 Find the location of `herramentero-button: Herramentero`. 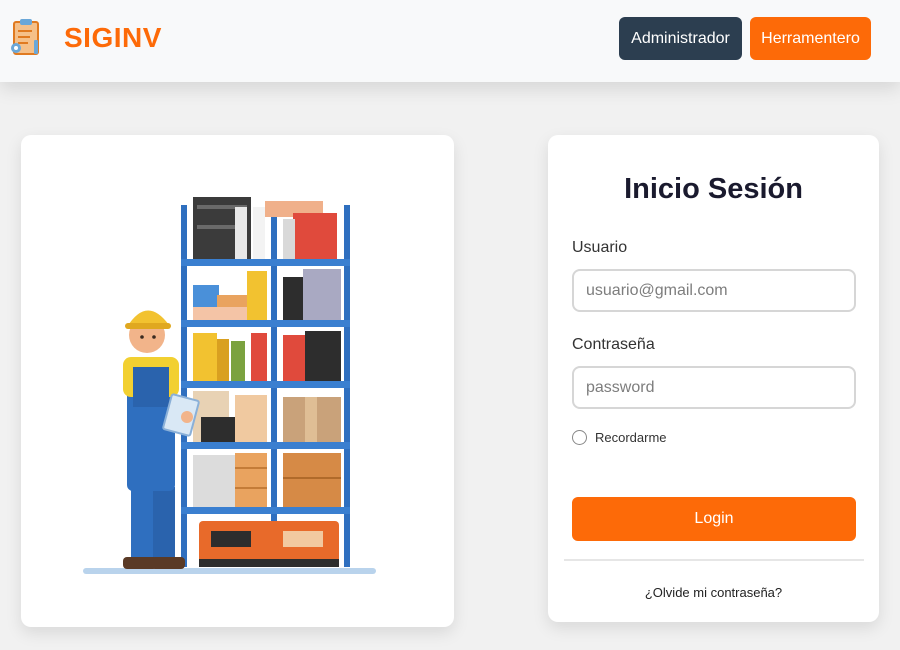

herramentero-button: Herramentero is located at coordinates (810, 38).